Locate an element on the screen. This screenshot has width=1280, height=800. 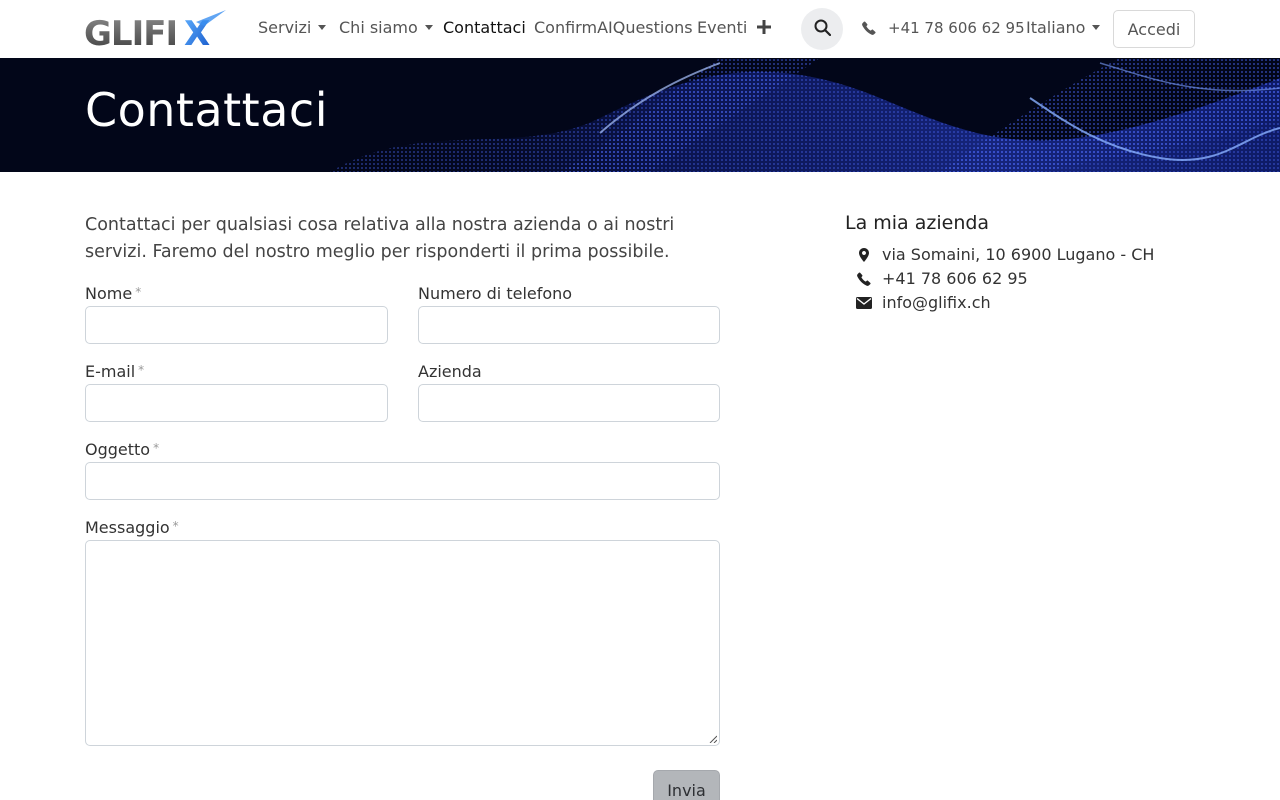
email-input is located at coordinates (236, 403).